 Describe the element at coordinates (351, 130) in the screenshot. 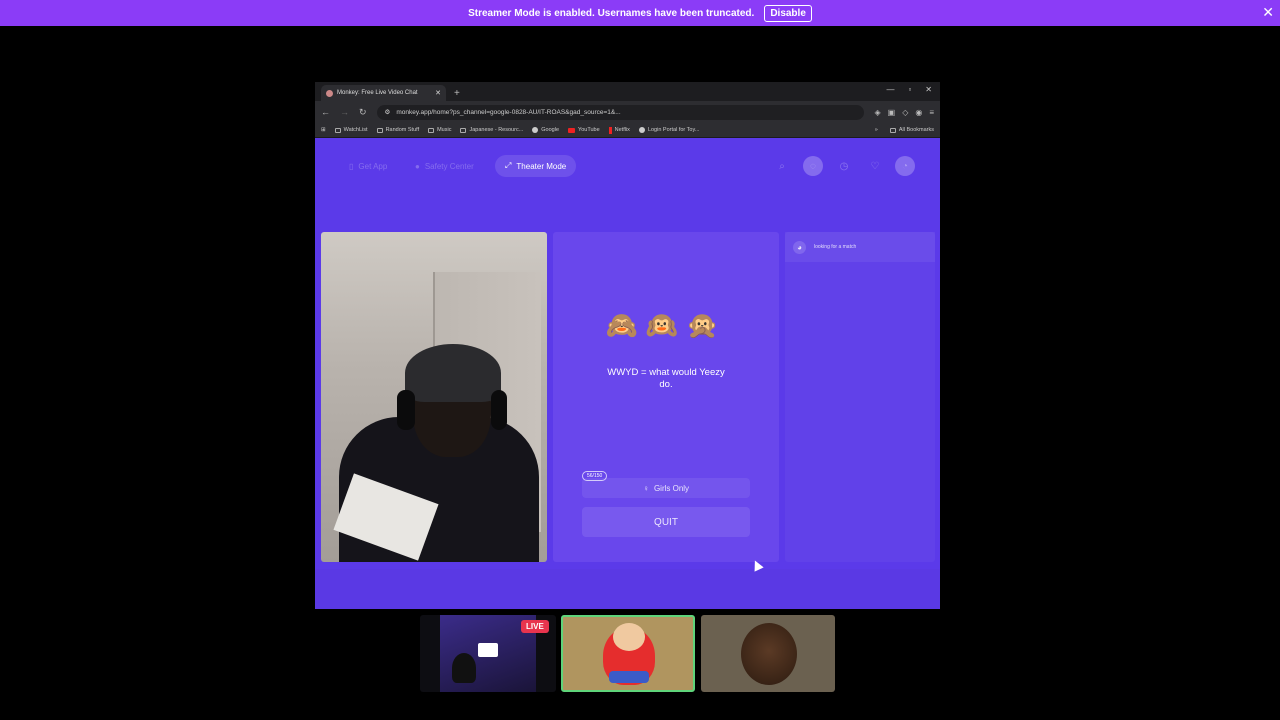

I see `bookmark-item: WatchList` at that location.